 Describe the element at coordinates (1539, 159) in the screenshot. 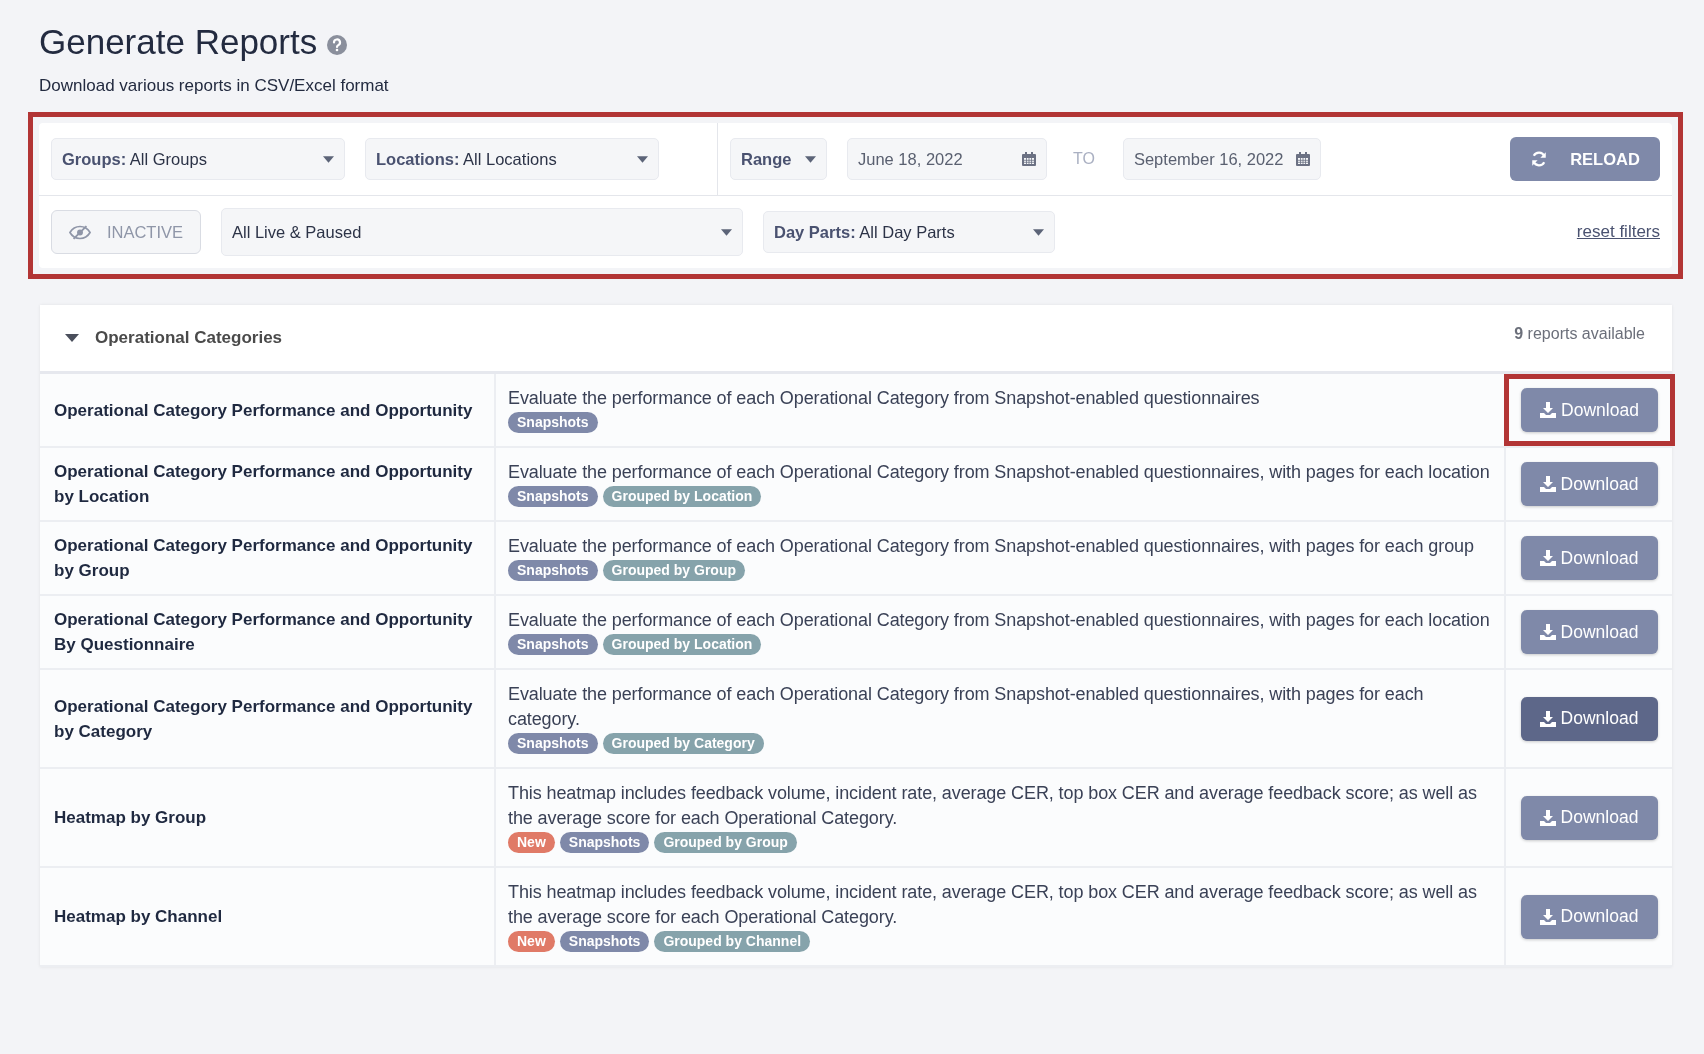

I see `refresh-icon` at that location.